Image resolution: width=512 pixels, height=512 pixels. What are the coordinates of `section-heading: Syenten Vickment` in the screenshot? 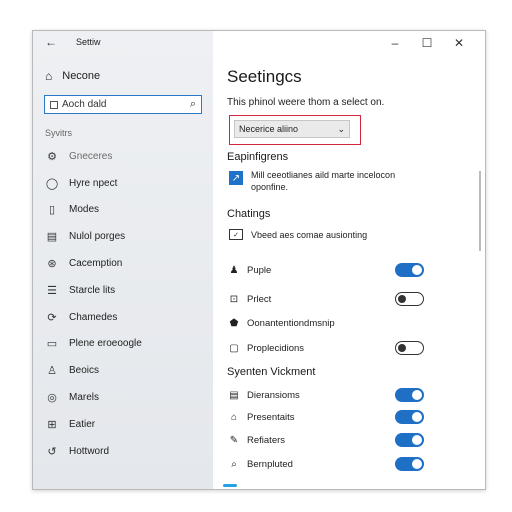 It's located at (271, 372).